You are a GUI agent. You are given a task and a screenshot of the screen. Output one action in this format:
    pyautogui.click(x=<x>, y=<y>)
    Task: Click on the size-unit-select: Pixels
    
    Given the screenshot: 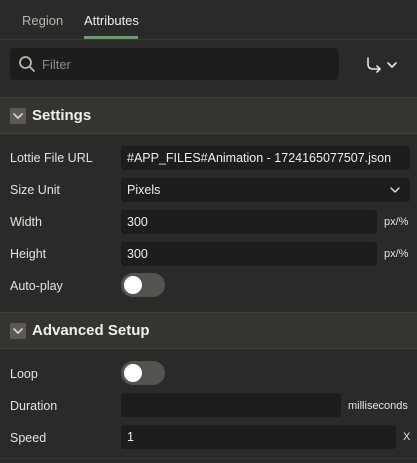 What is the action you would take?
    pyautogui.click(x=265, y=190)
    